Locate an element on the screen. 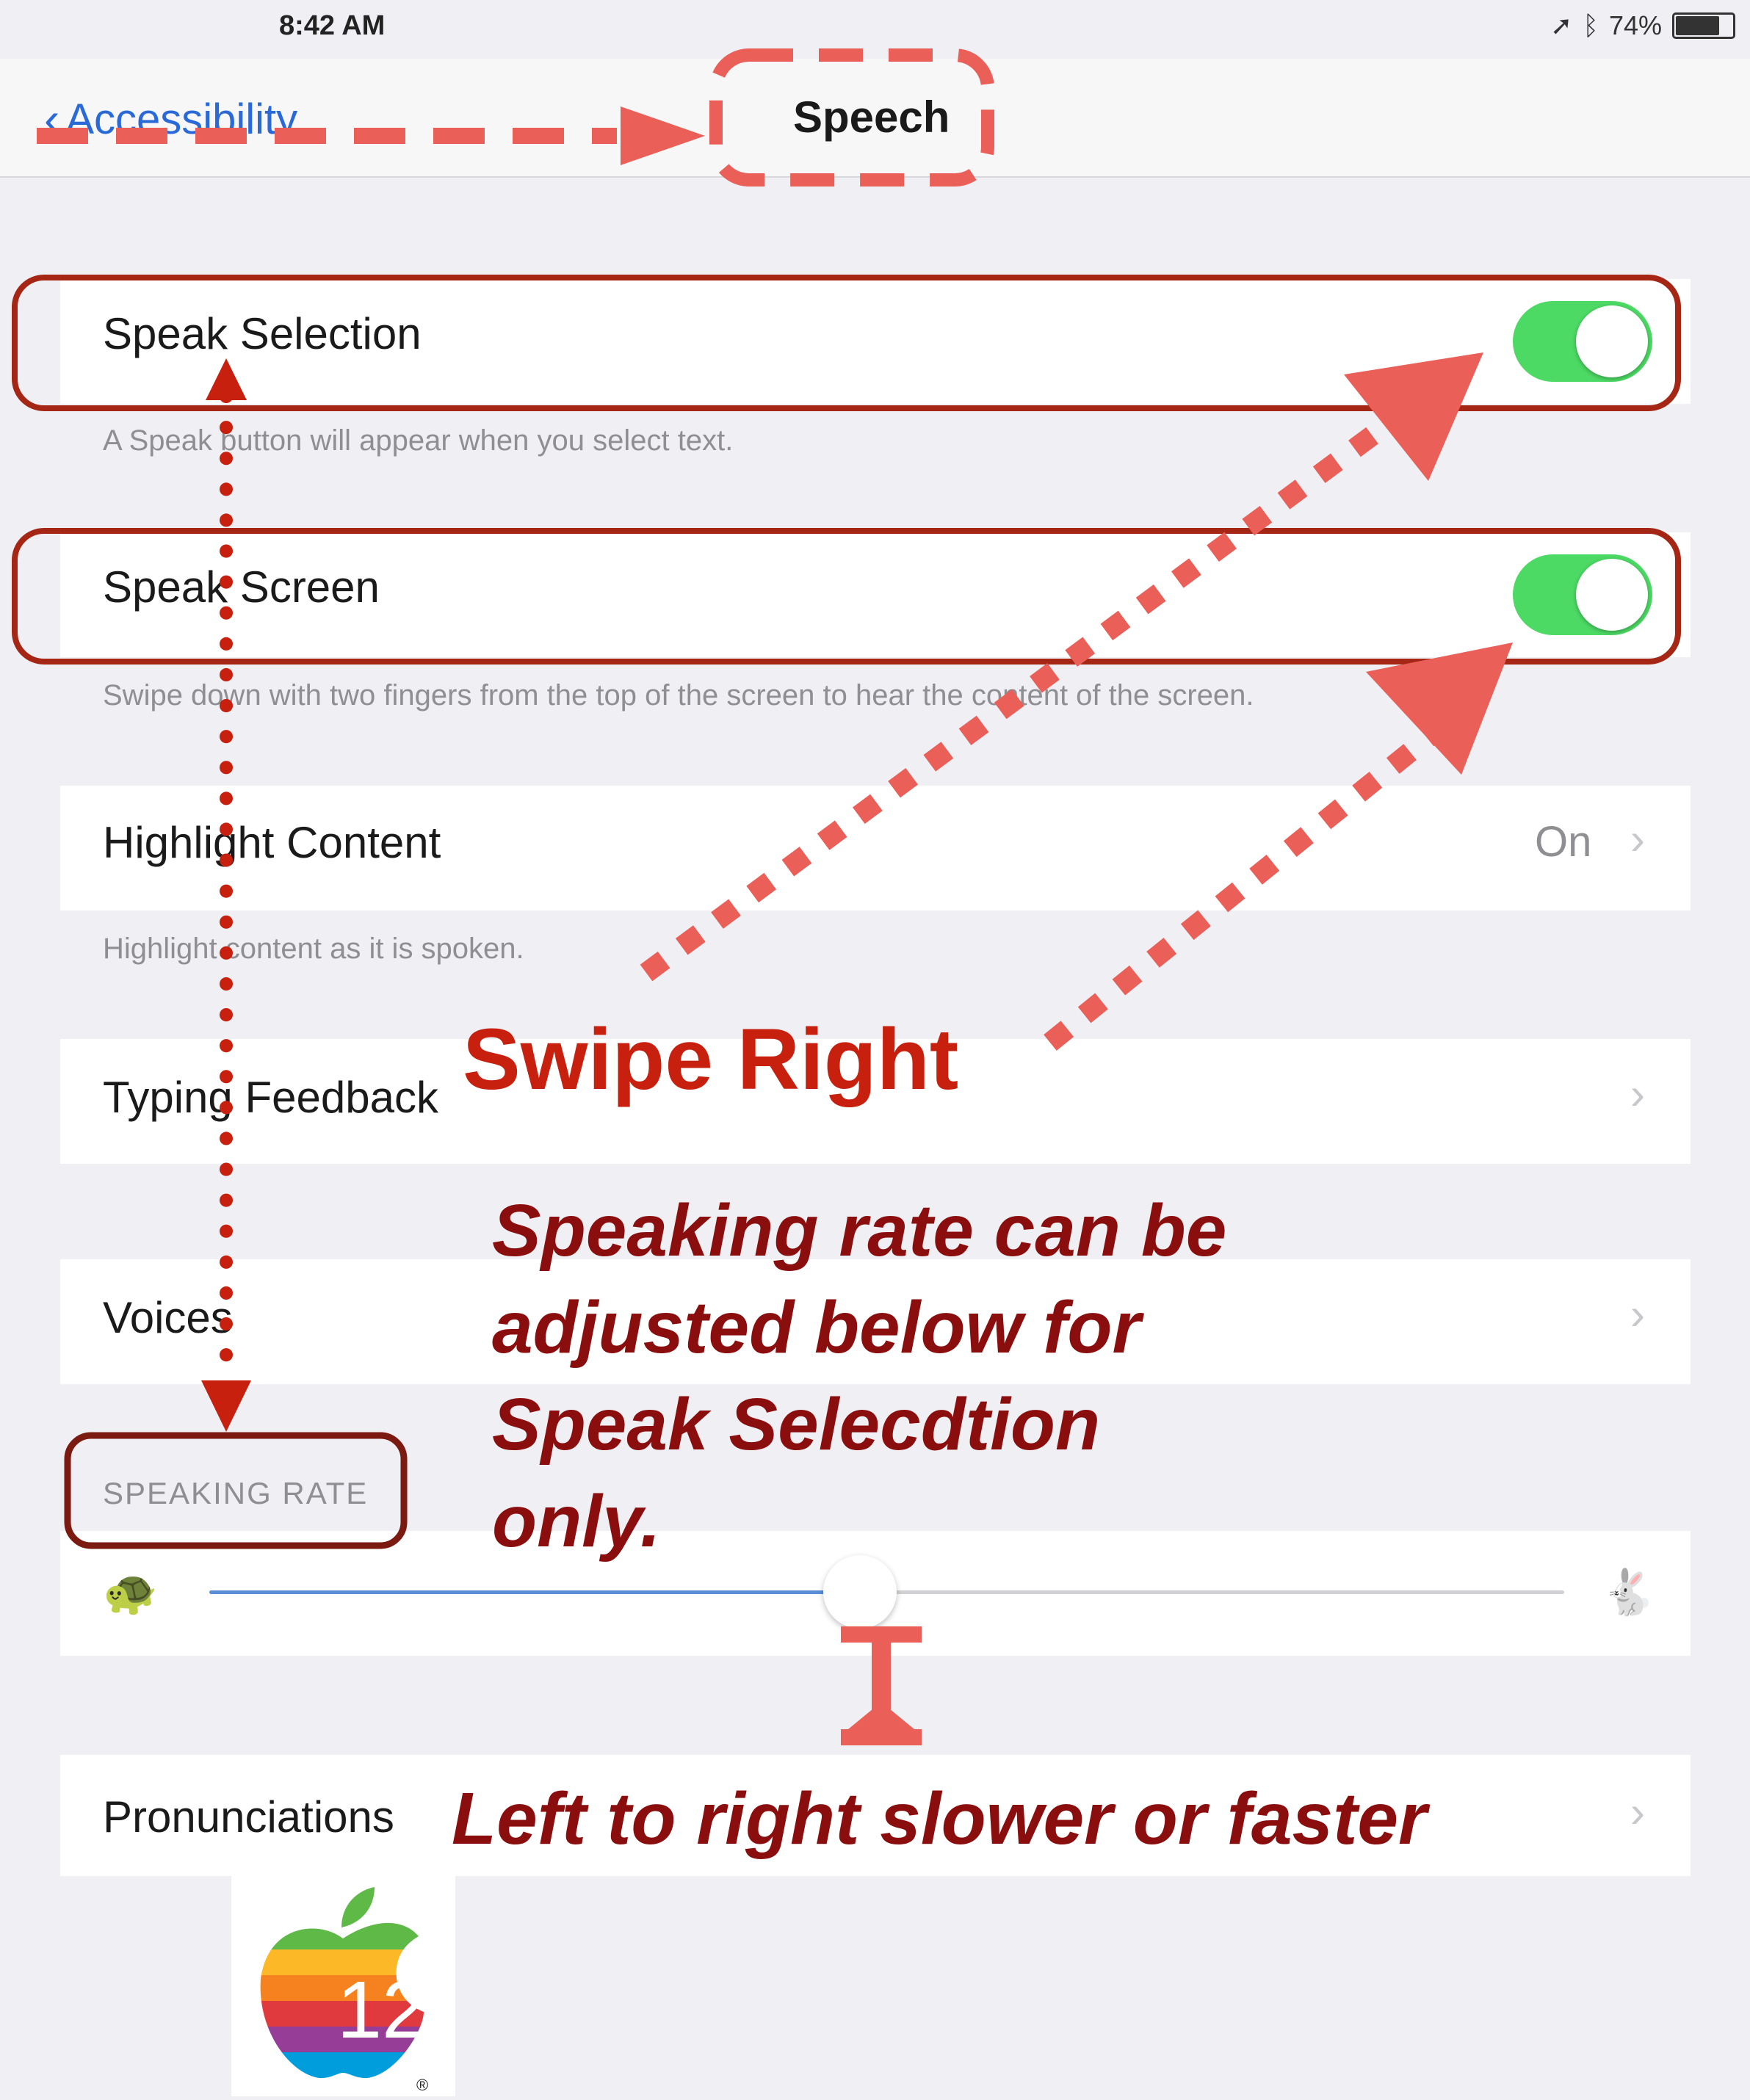 Image resolution: width=1750 pixels, height=2100 pixels. ibeam-top is located at coordinates (881, 1634).